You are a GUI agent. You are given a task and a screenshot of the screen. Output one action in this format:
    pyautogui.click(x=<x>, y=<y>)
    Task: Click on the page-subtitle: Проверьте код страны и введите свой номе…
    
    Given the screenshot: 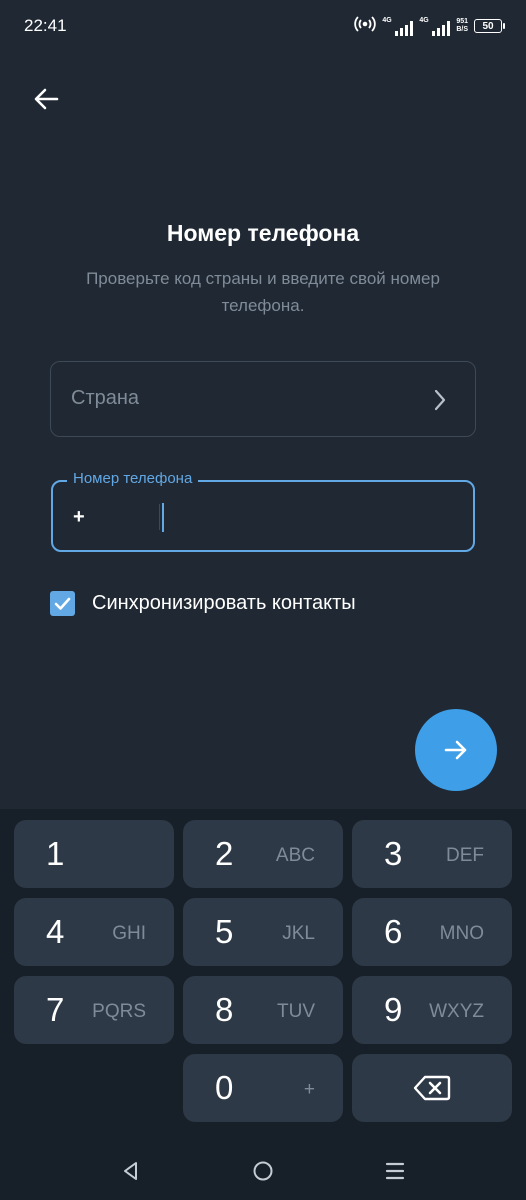 What is the action you would take?
    pyautogui.click(x=263, y=292)
    